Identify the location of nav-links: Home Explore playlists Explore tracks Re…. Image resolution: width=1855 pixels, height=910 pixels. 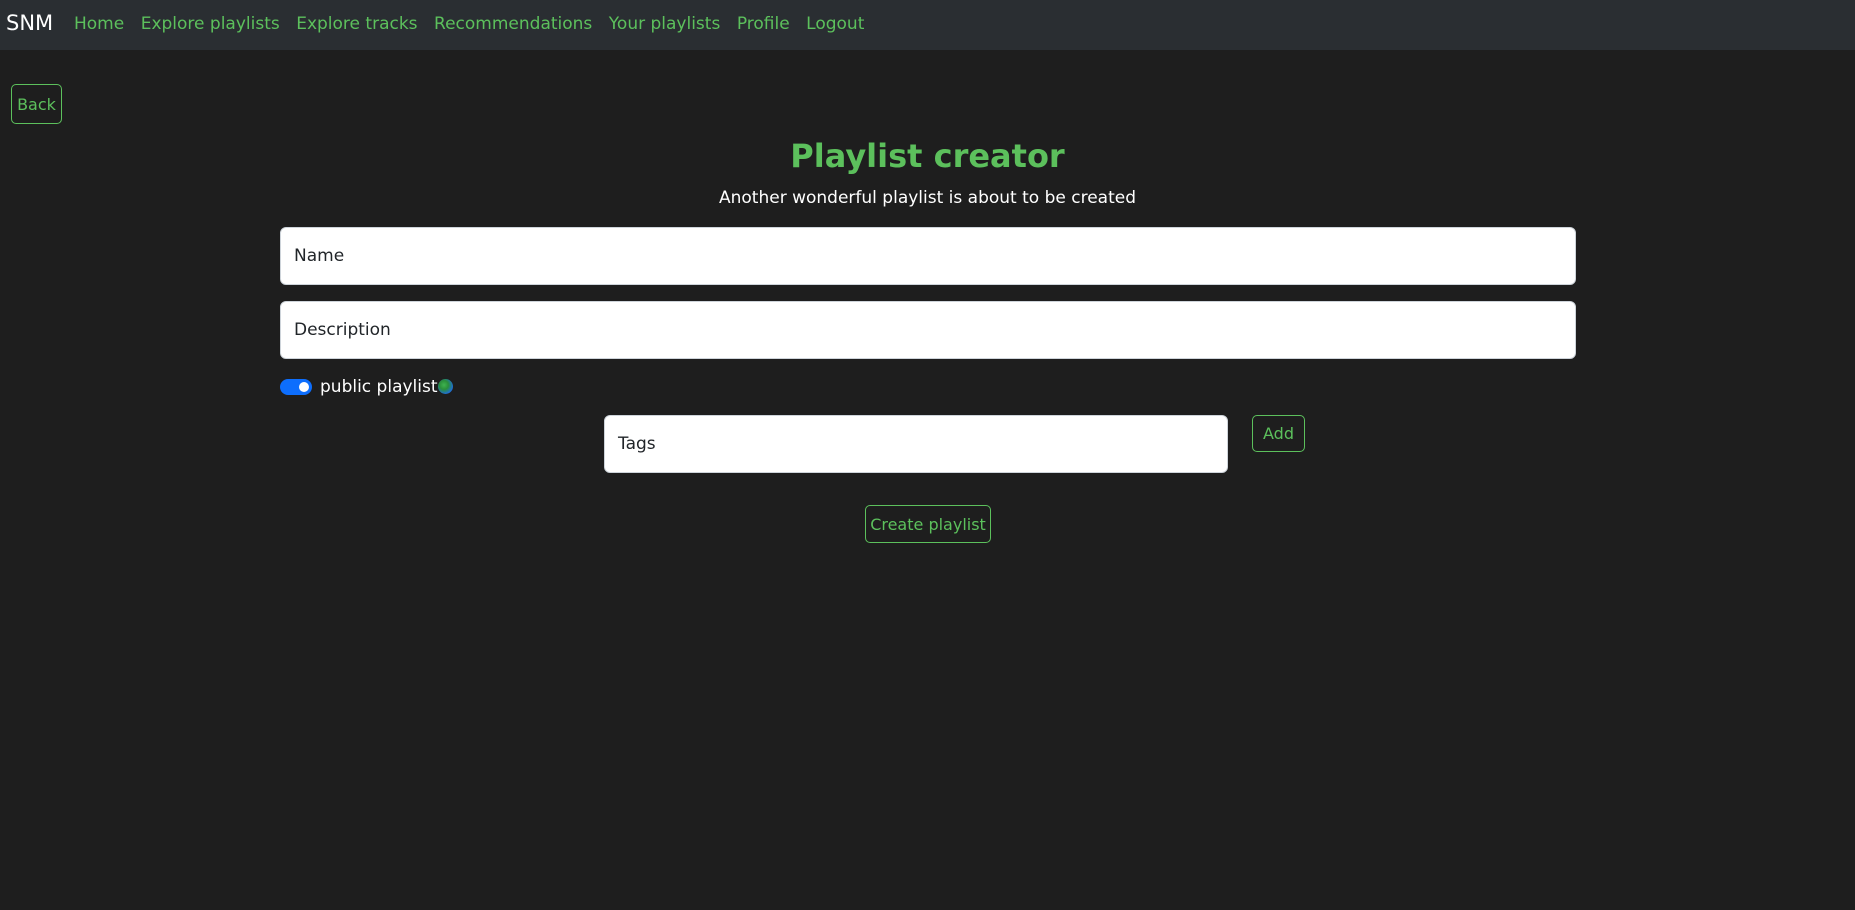
(477, 24).